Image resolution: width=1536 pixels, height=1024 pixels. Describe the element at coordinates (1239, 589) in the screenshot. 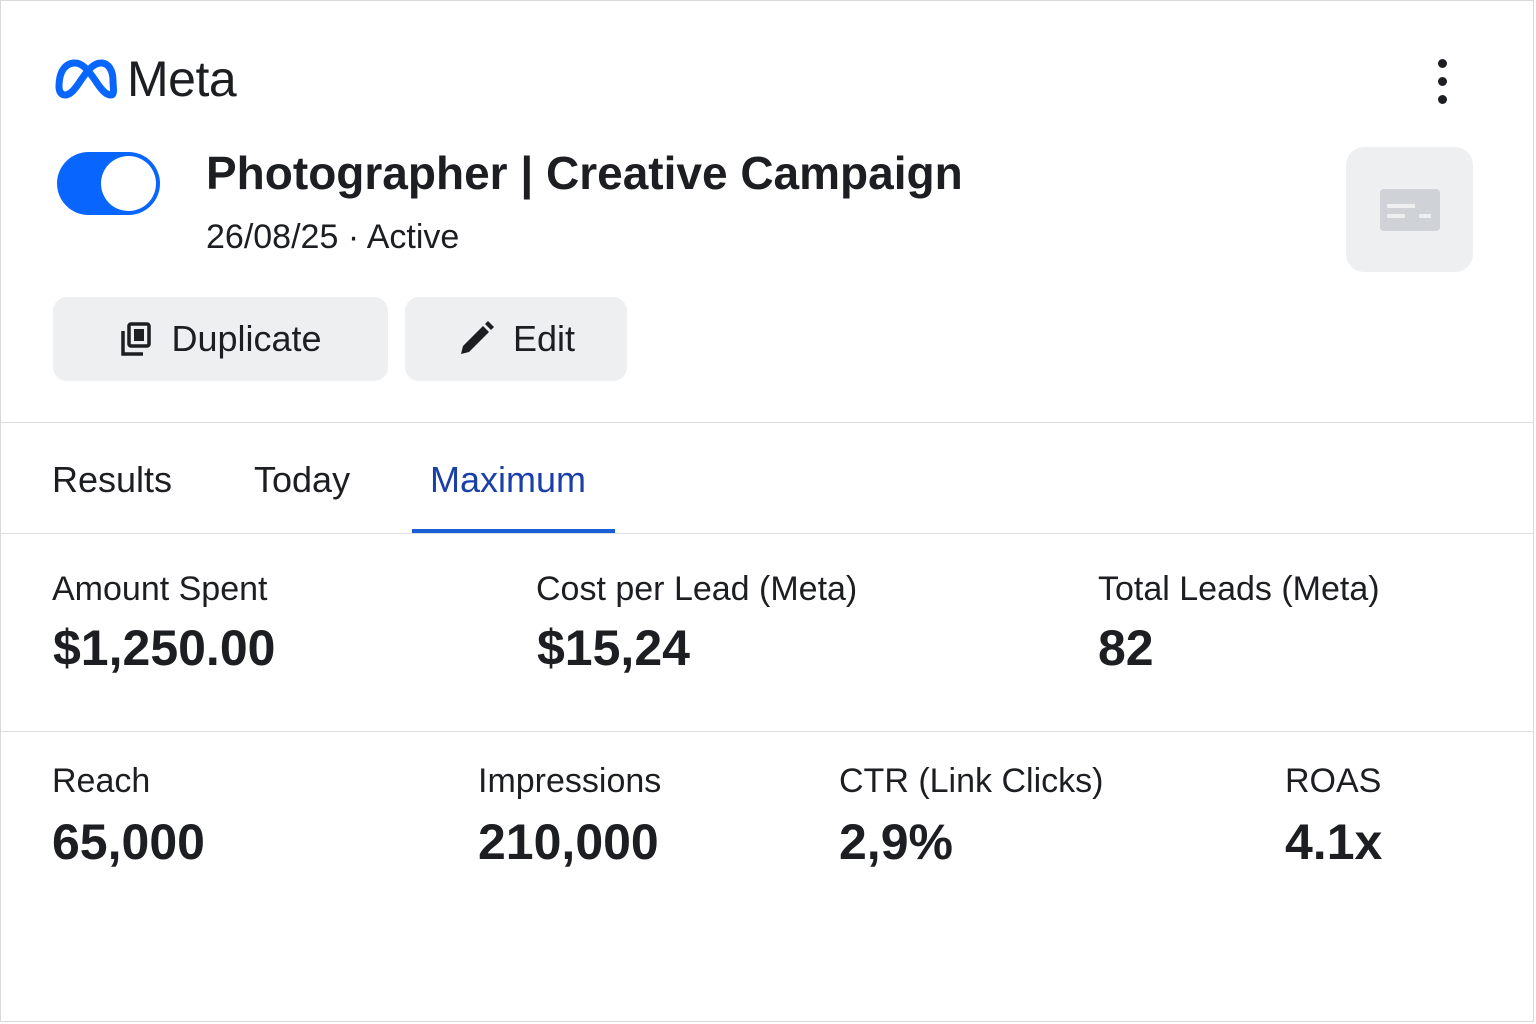

I see `metric-label-total-leads: Total Leads (Meta)` at that location.